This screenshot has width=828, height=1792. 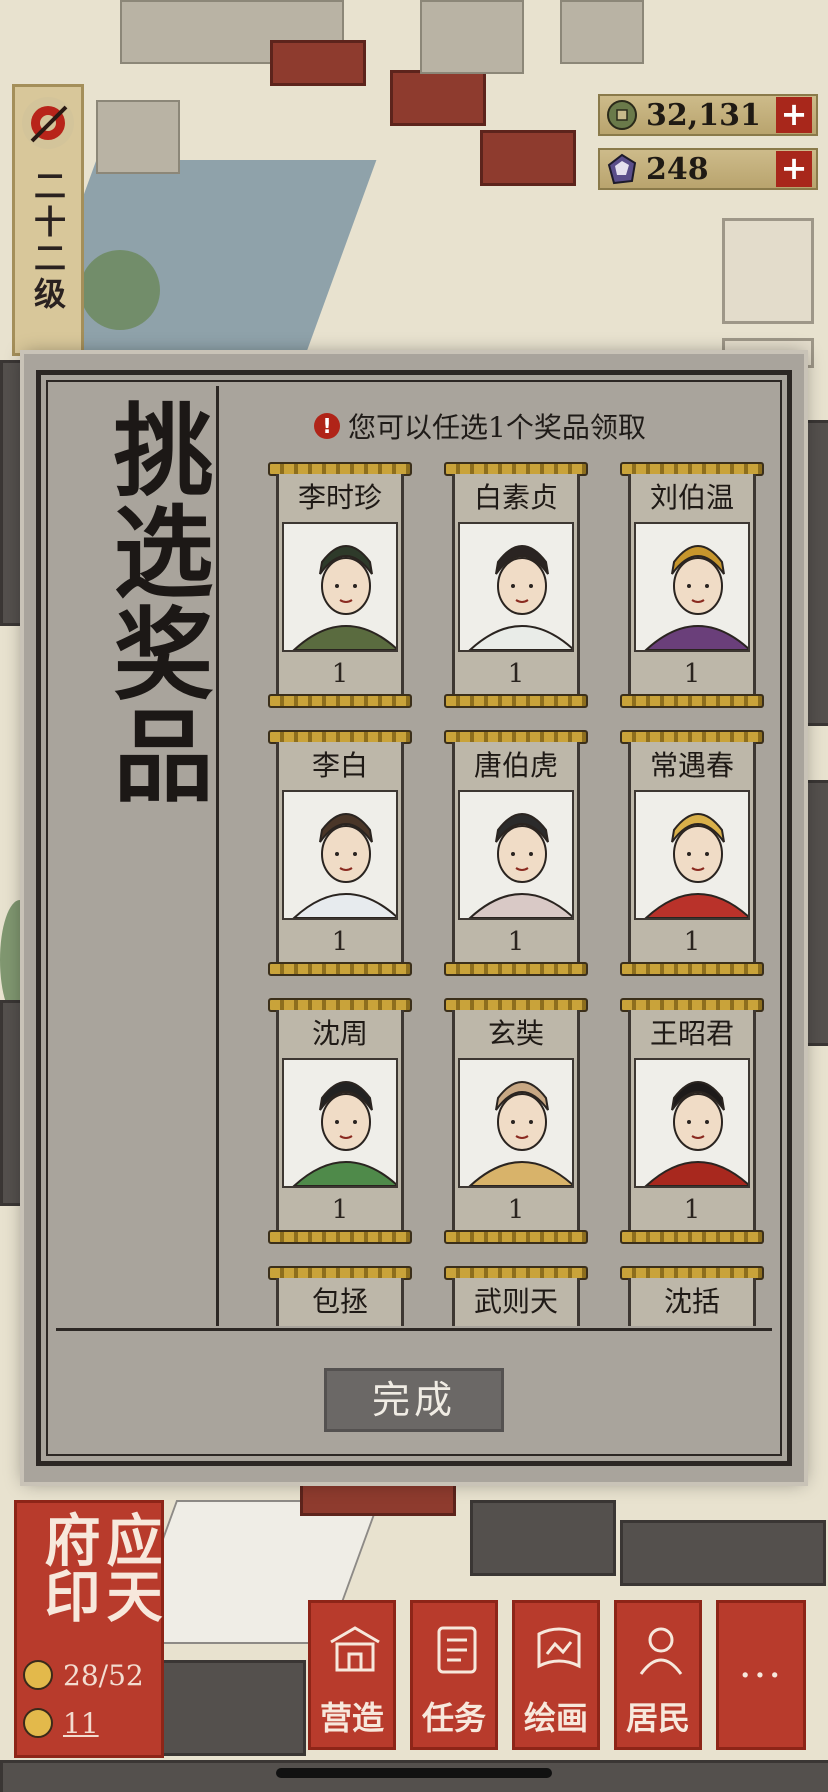 I want to click on menu-painting-button: 绘画, so click(x=556, y=1675).